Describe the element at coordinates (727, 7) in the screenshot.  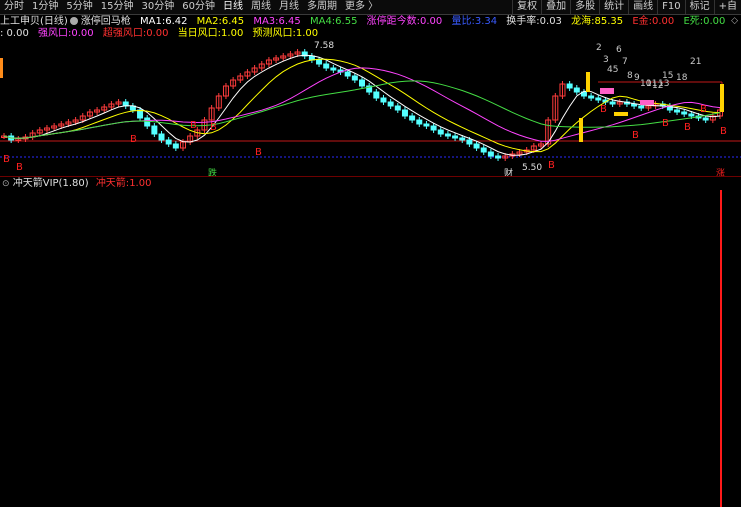
I see `tool-tab-7: +自` at that location.